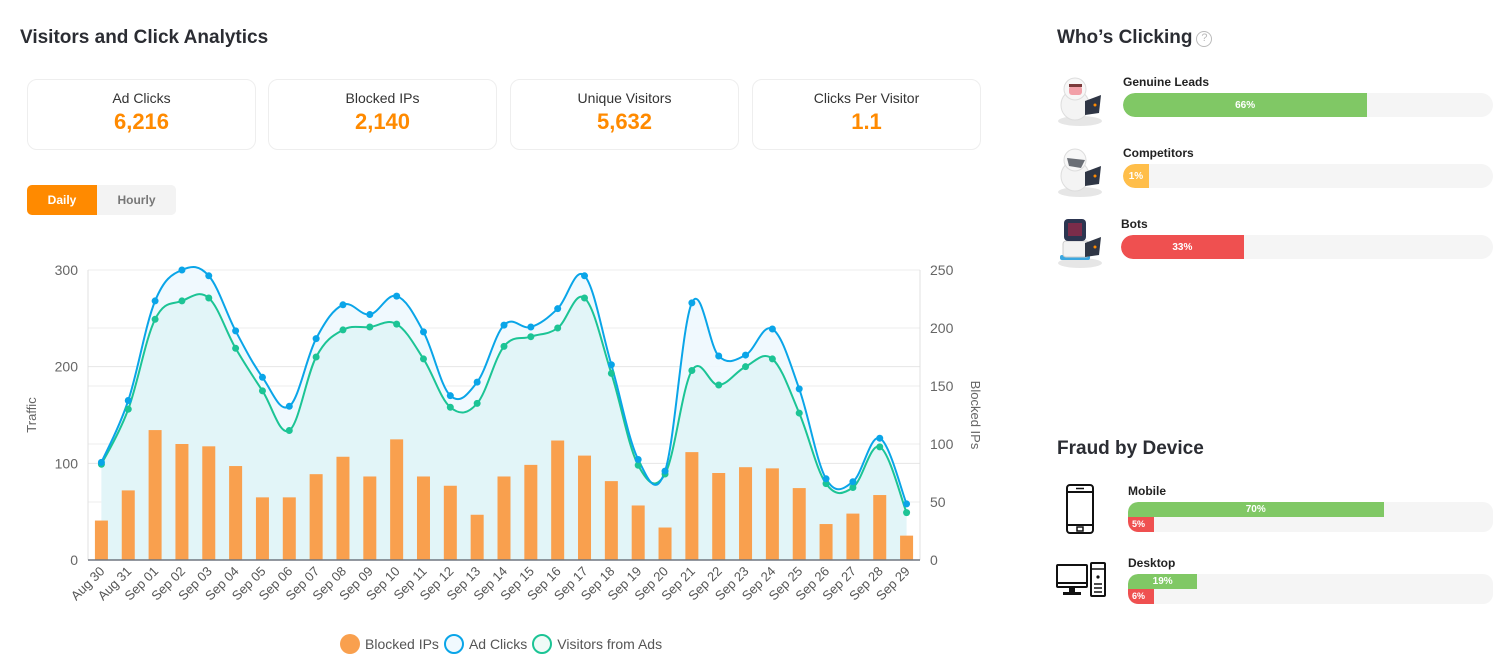  I want to click on stat-label: Unique Visitors, so click(624, 98).